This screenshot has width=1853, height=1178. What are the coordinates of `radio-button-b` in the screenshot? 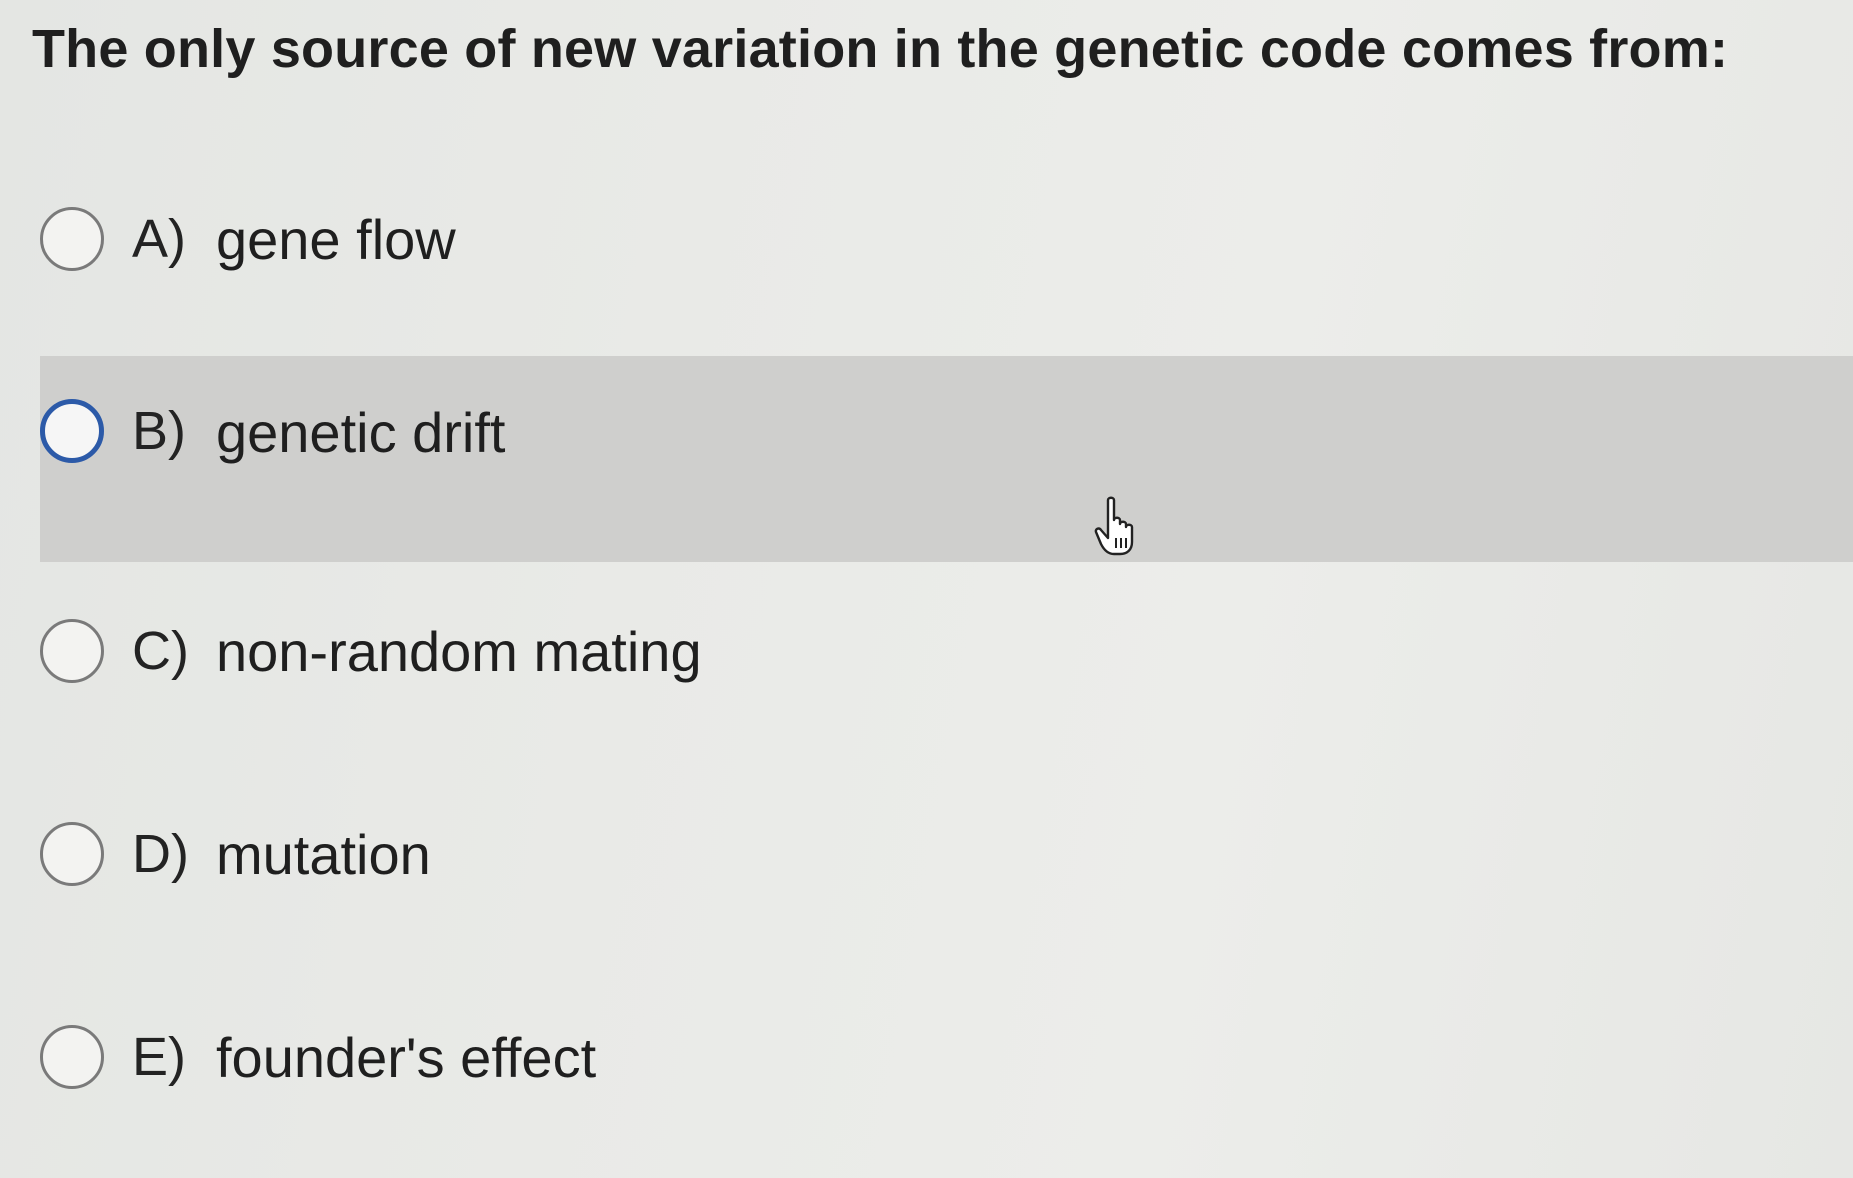 It's located at (72, 431).